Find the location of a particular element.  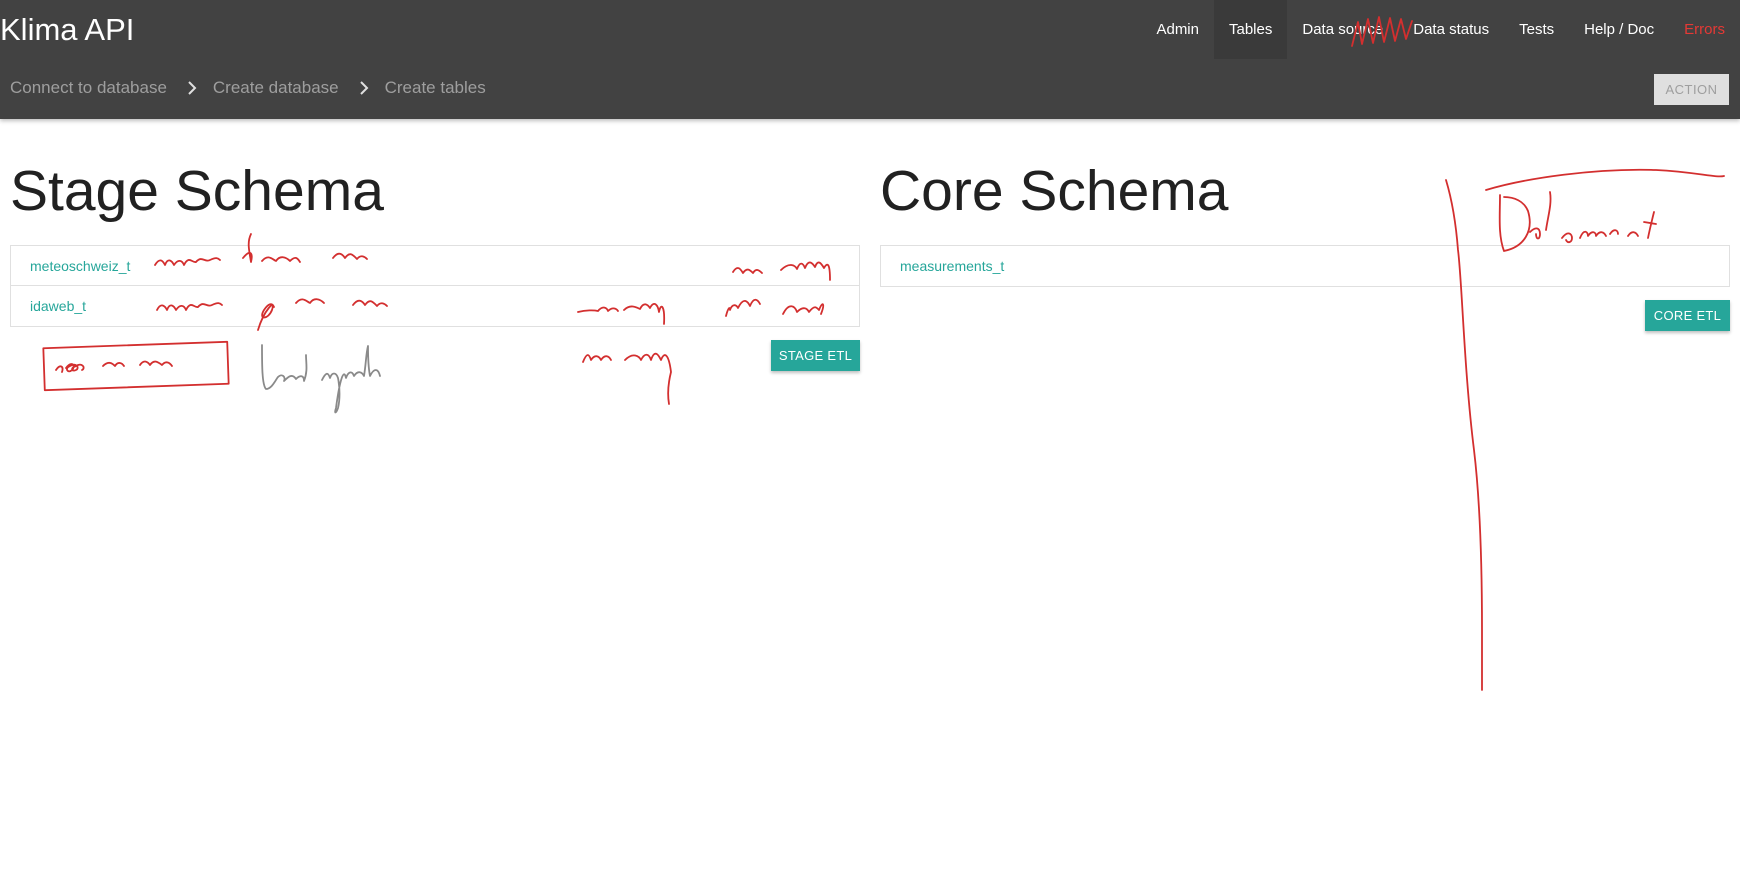

nav-admin: Admin is located at coordinates (1177, 29).